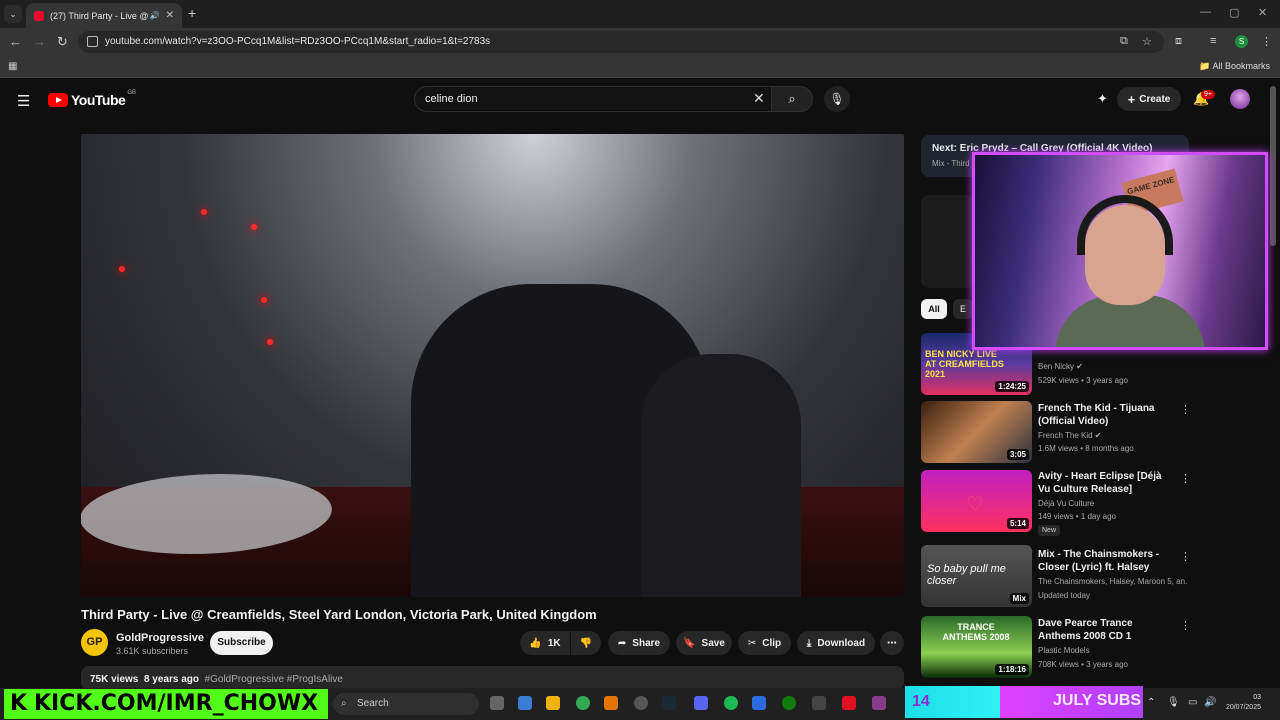 This screenshot has width=1280, height=720. What do you see at coordinates (1147, 41) in the screenshot?
I see `bookmark-star-icon: ☆` at bounding box center [1147, 41].